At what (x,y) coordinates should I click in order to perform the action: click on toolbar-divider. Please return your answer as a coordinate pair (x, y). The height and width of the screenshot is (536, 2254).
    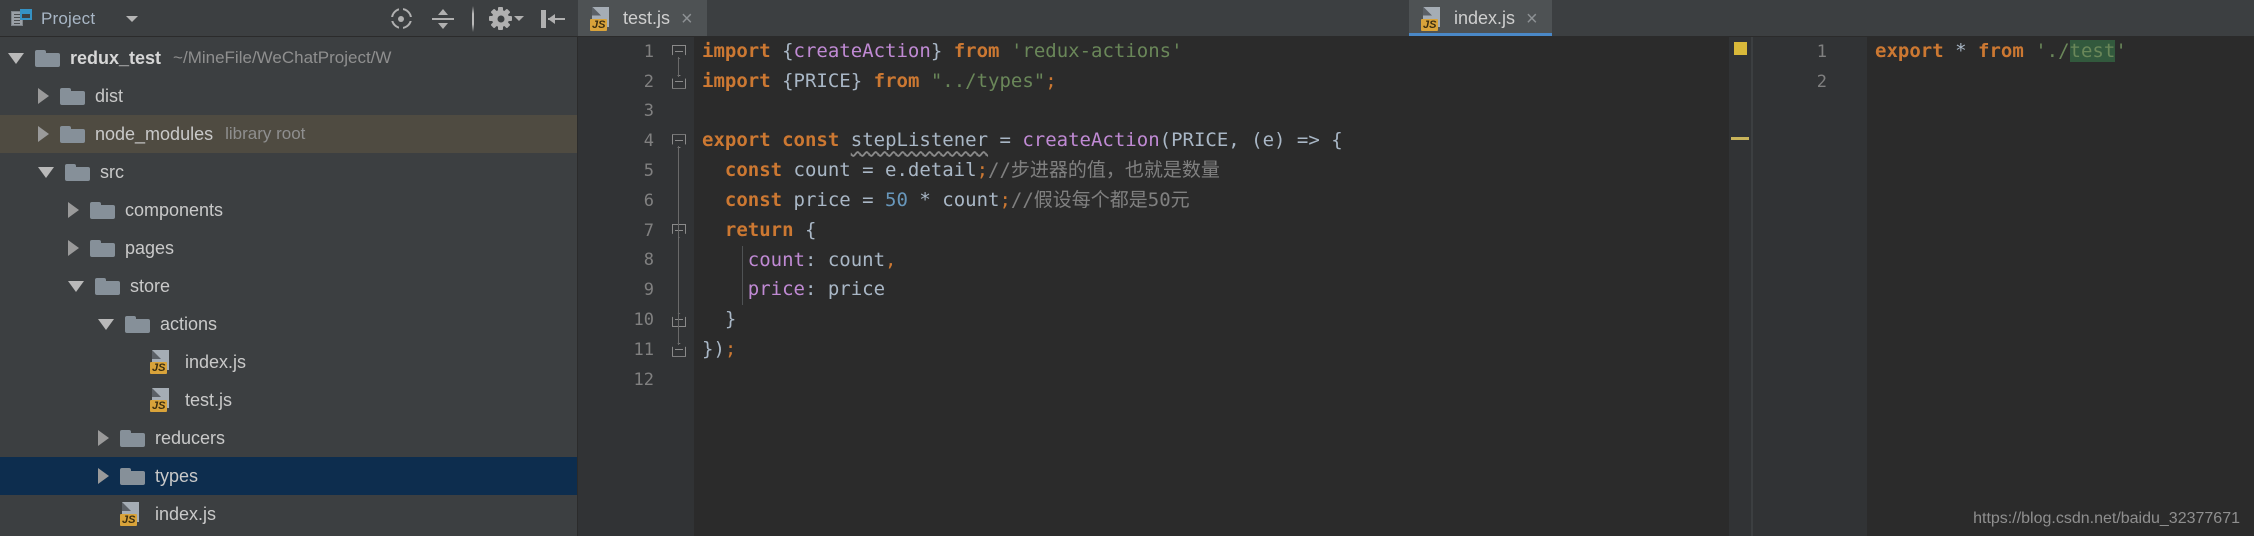
    Looking at the image, I should click on (473, 18).